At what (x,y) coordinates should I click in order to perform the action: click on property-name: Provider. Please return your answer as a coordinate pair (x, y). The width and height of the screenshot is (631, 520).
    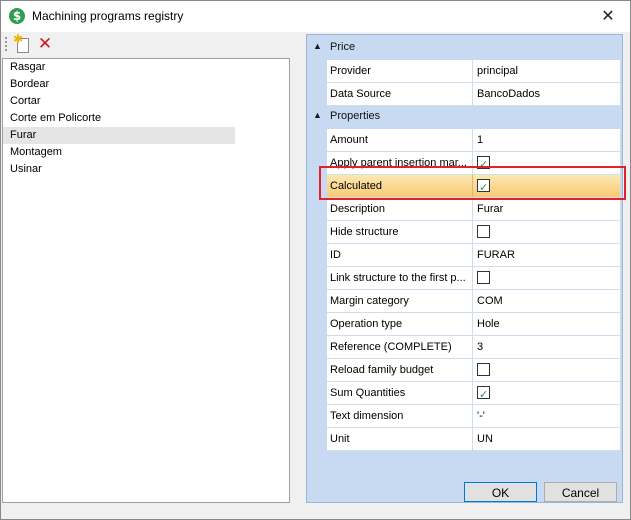
    Looking at the image, I should click on (400, 71).